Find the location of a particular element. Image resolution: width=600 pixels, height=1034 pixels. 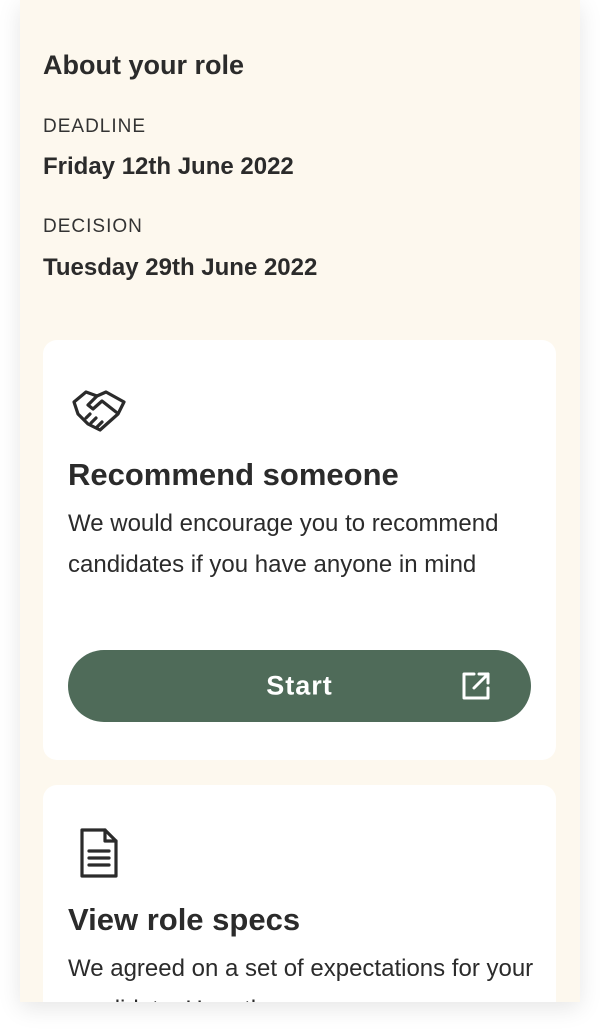

section-title: About your role is located at coordinates (143, 65).